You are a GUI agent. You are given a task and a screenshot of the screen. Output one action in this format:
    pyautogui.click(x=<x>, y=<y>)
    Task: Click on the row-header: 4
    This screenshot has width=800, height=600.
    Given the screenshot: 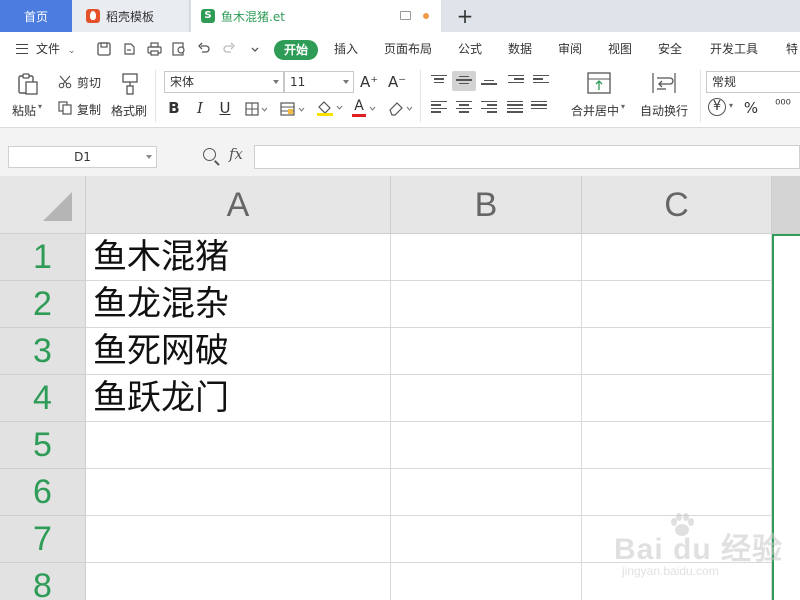 What is the action you would take?
    pyautogui.click(x=43, y=398)
    